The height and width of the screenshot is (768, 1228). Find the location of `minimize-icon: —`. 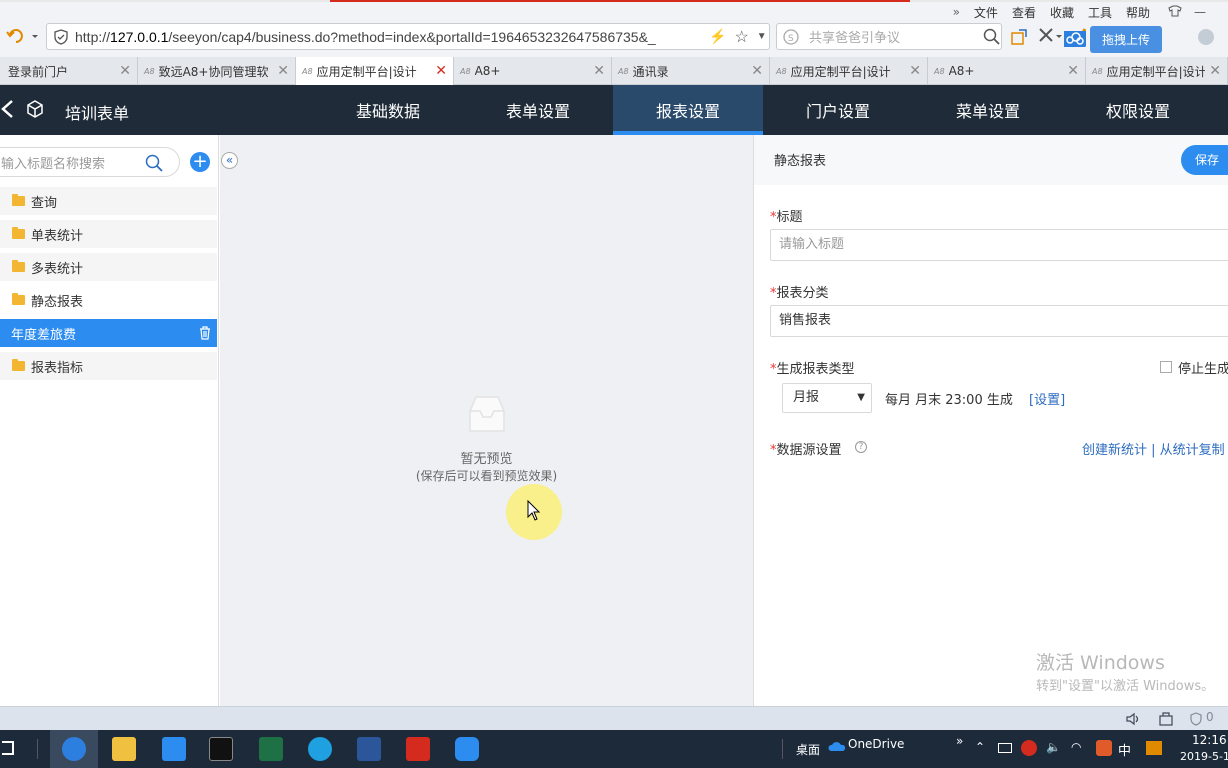

minimize-icon: — is located at coordinates (1200, 12).